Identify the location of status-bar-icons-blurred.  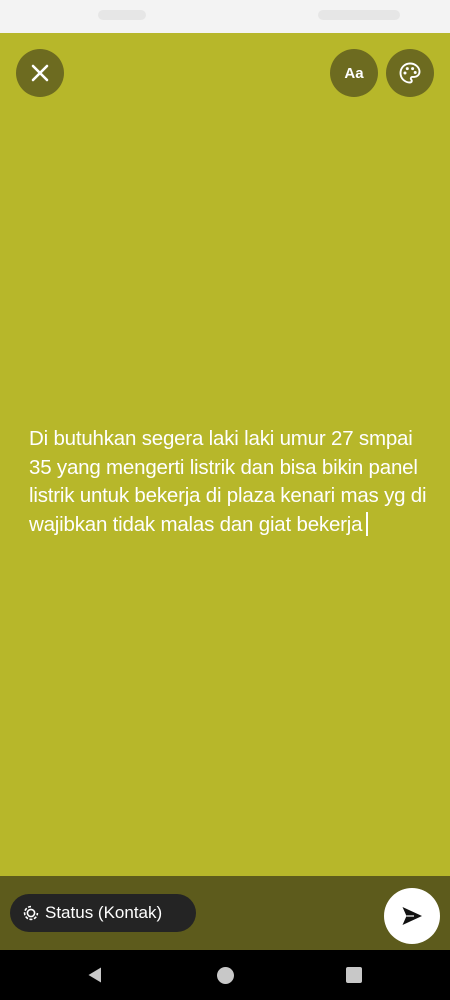
(359, 15).